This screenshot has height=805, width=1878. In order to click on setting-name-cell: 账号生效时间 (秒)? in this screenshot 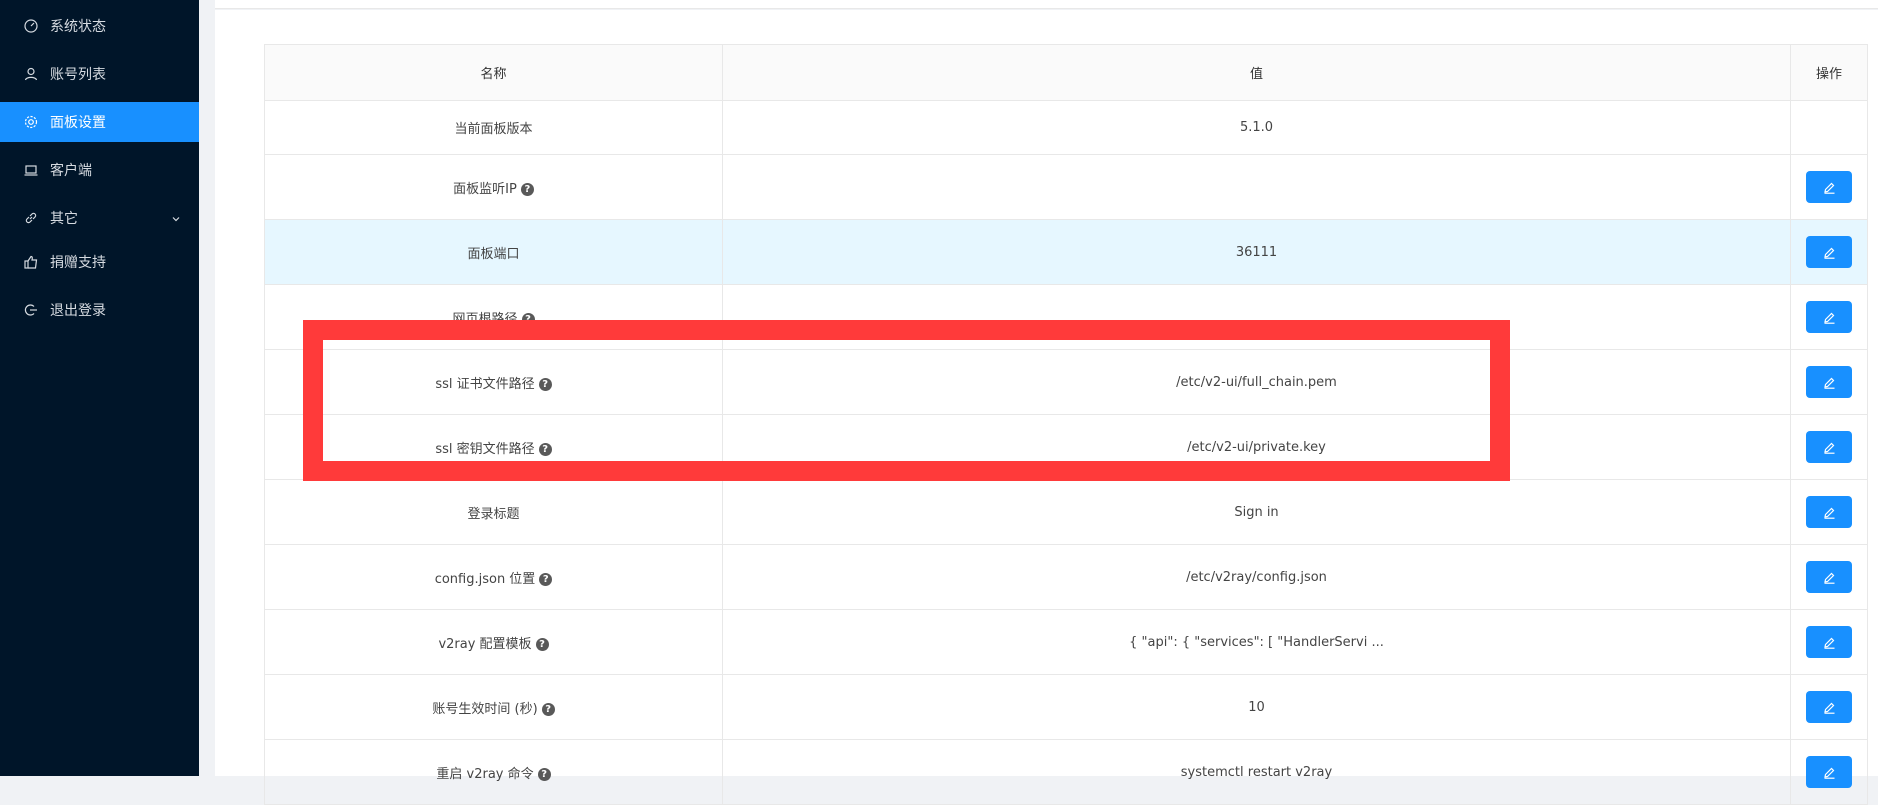, I will do `click(493, 707)`.